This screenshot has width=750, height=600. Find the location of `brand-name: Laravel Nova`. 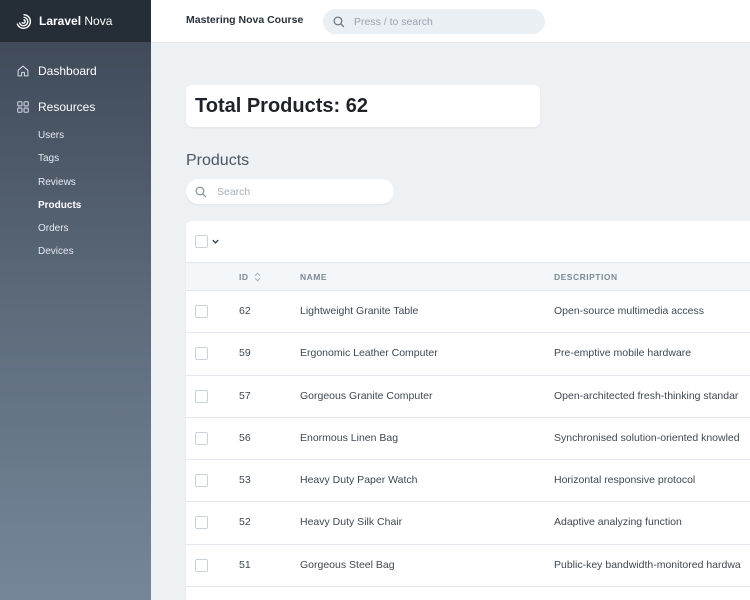

brand-name: Laravel Nova is located at coordinates (76, 21).